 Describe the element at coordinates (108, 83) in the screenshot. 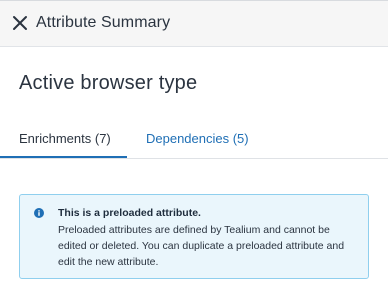

I see `page-title: Active browser type` at that location.